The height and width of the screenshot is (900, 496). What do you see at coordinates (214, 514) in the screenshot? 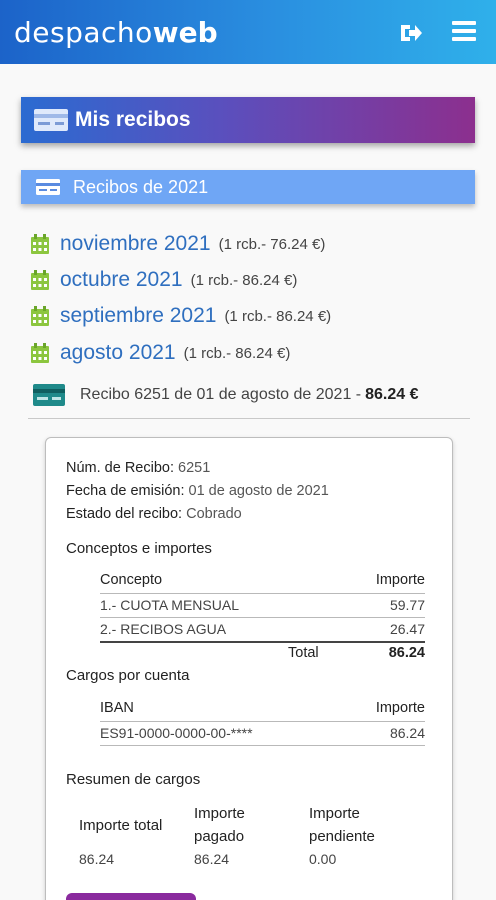
I see `receipt-status-value: Cobrado` at bounding box center [214, 514].